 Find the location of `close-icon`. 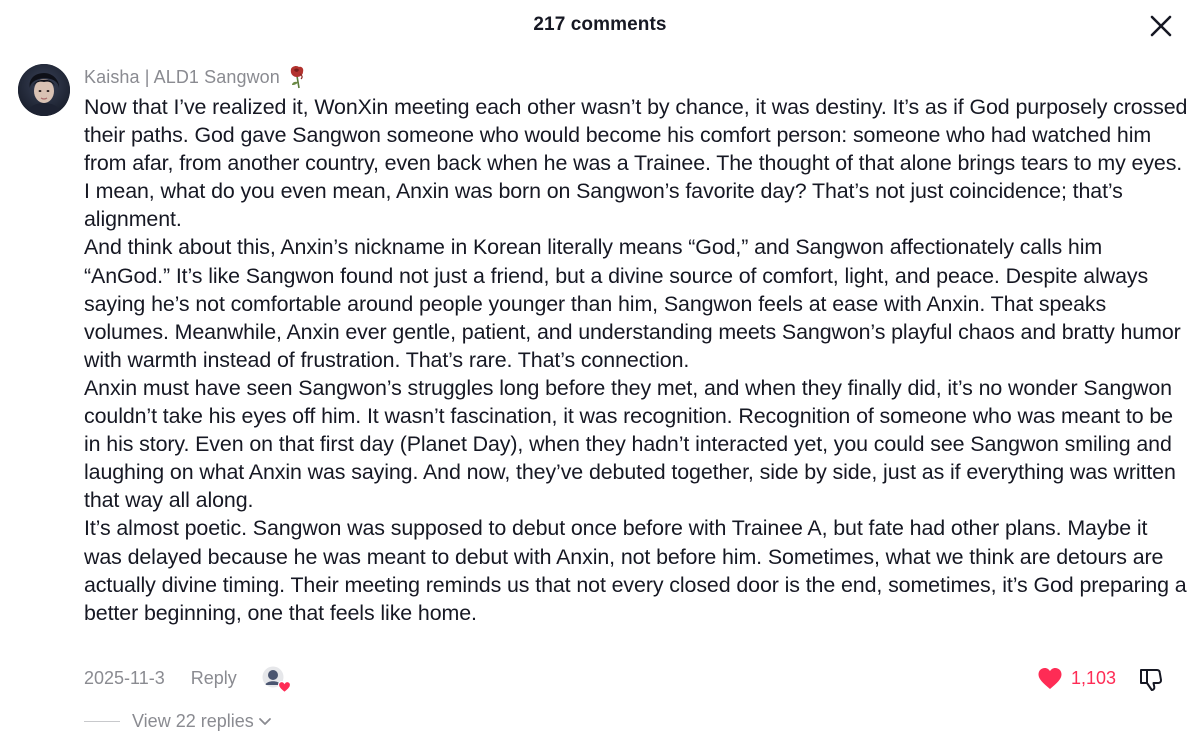

close-icon is located at coordinates (1161, 26).